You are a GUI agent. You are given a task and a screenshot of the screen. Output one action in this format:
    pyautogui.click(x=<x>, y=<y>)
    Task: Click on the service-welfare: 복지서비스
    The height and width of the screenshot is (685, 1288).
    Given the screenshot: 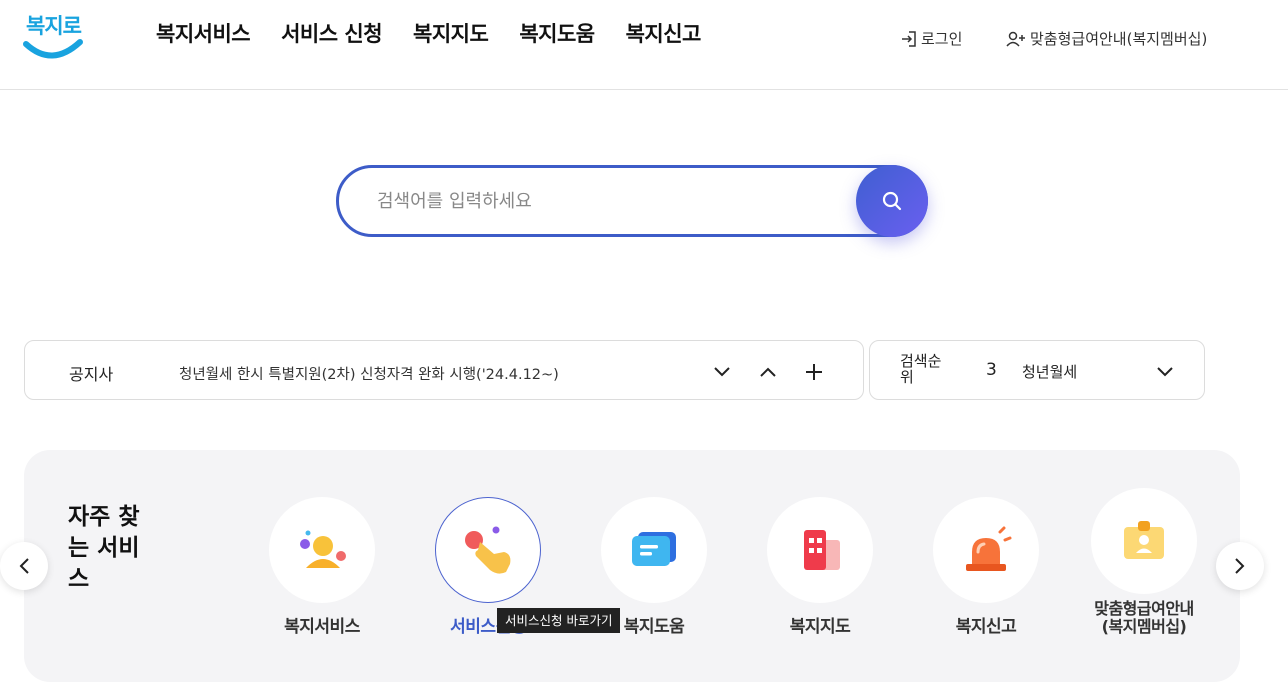 What is the action you would take?
    pyautogui.click(x=322, y=567)
    